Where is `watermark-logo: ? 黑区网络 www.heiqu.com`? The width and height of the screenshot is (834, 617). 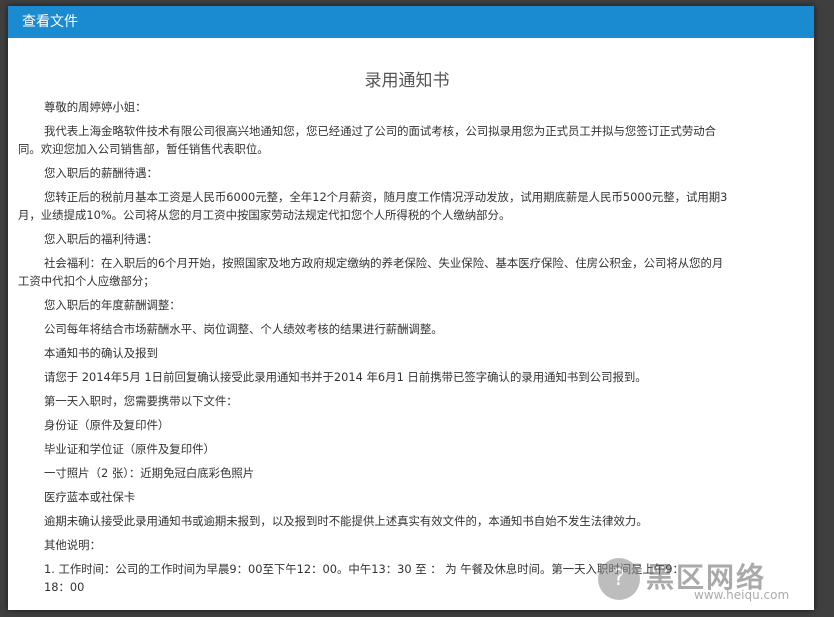 watermark-logo: ? 黑区网络 www.heiqu.com is located at coordinates (703, 580).